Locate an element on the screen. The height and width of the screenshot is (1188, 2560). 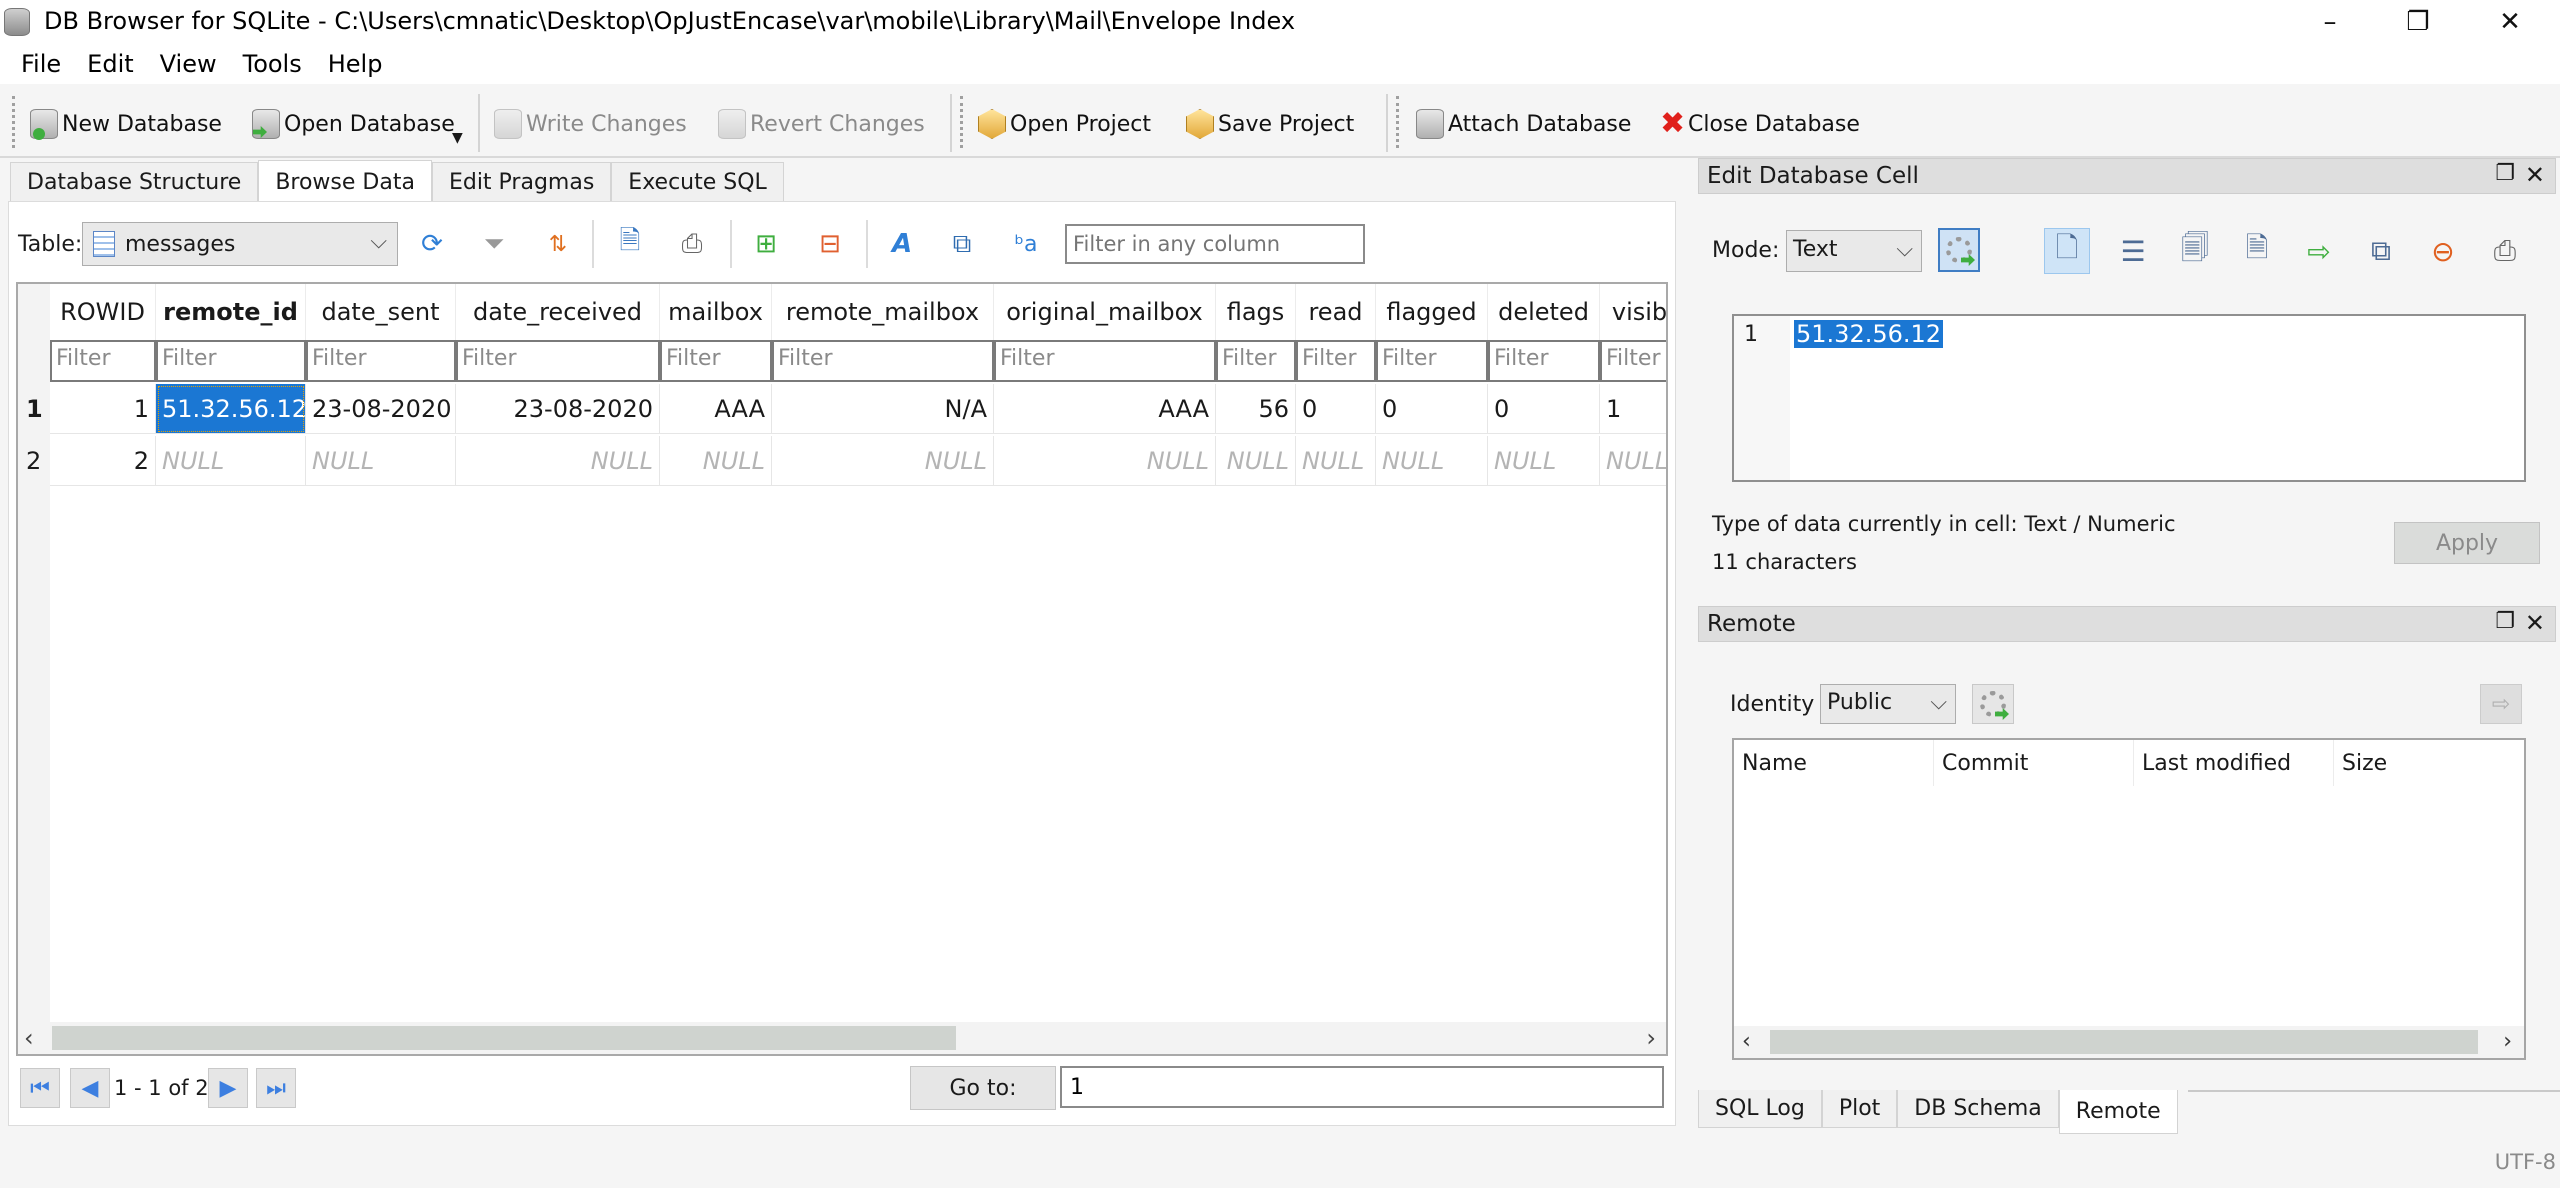
filter-any-column-input is located at coordinates (1215, 244).